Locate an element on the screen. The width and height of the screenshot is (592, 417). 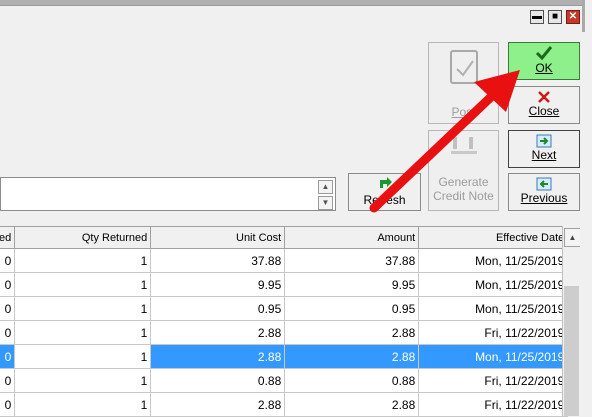
grid-scrollbar: ▲ is located at coordinates (571, 321).